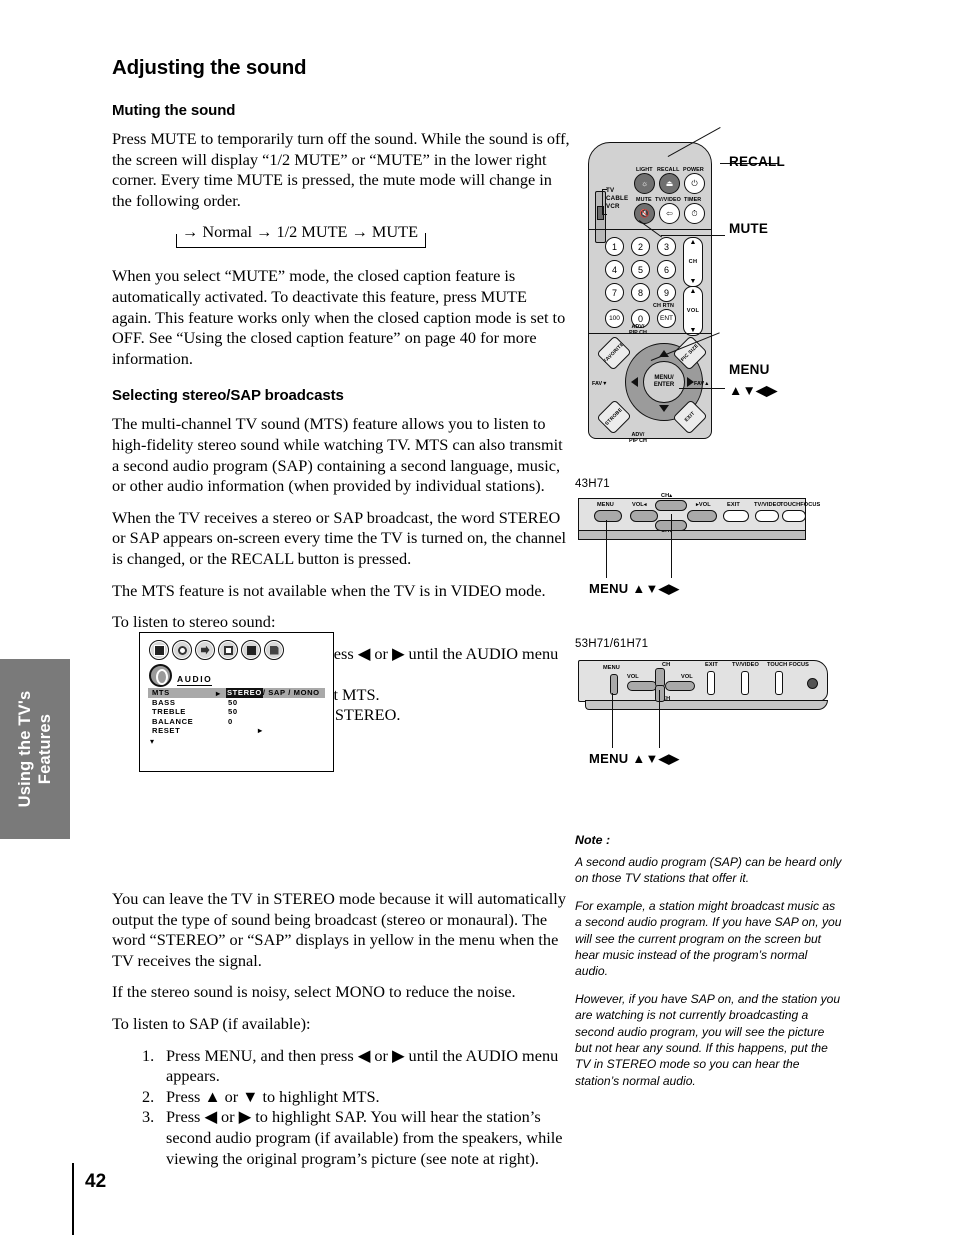 This screenshot has height=1235, width=954. I want to click on callout-mute: MUTE, so click(749, 228).